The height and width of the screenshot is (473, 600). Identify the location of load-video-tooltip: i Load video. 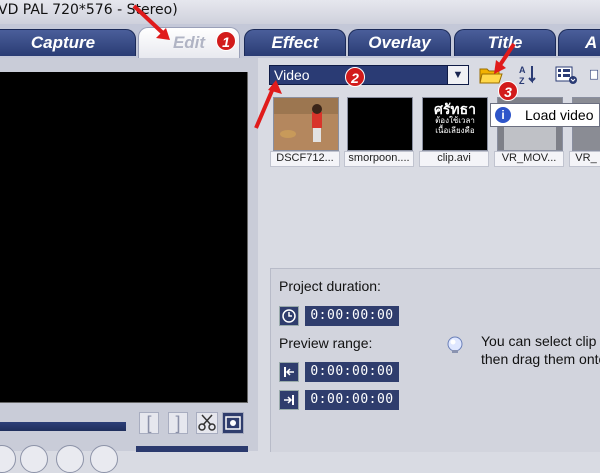
(545, 115).